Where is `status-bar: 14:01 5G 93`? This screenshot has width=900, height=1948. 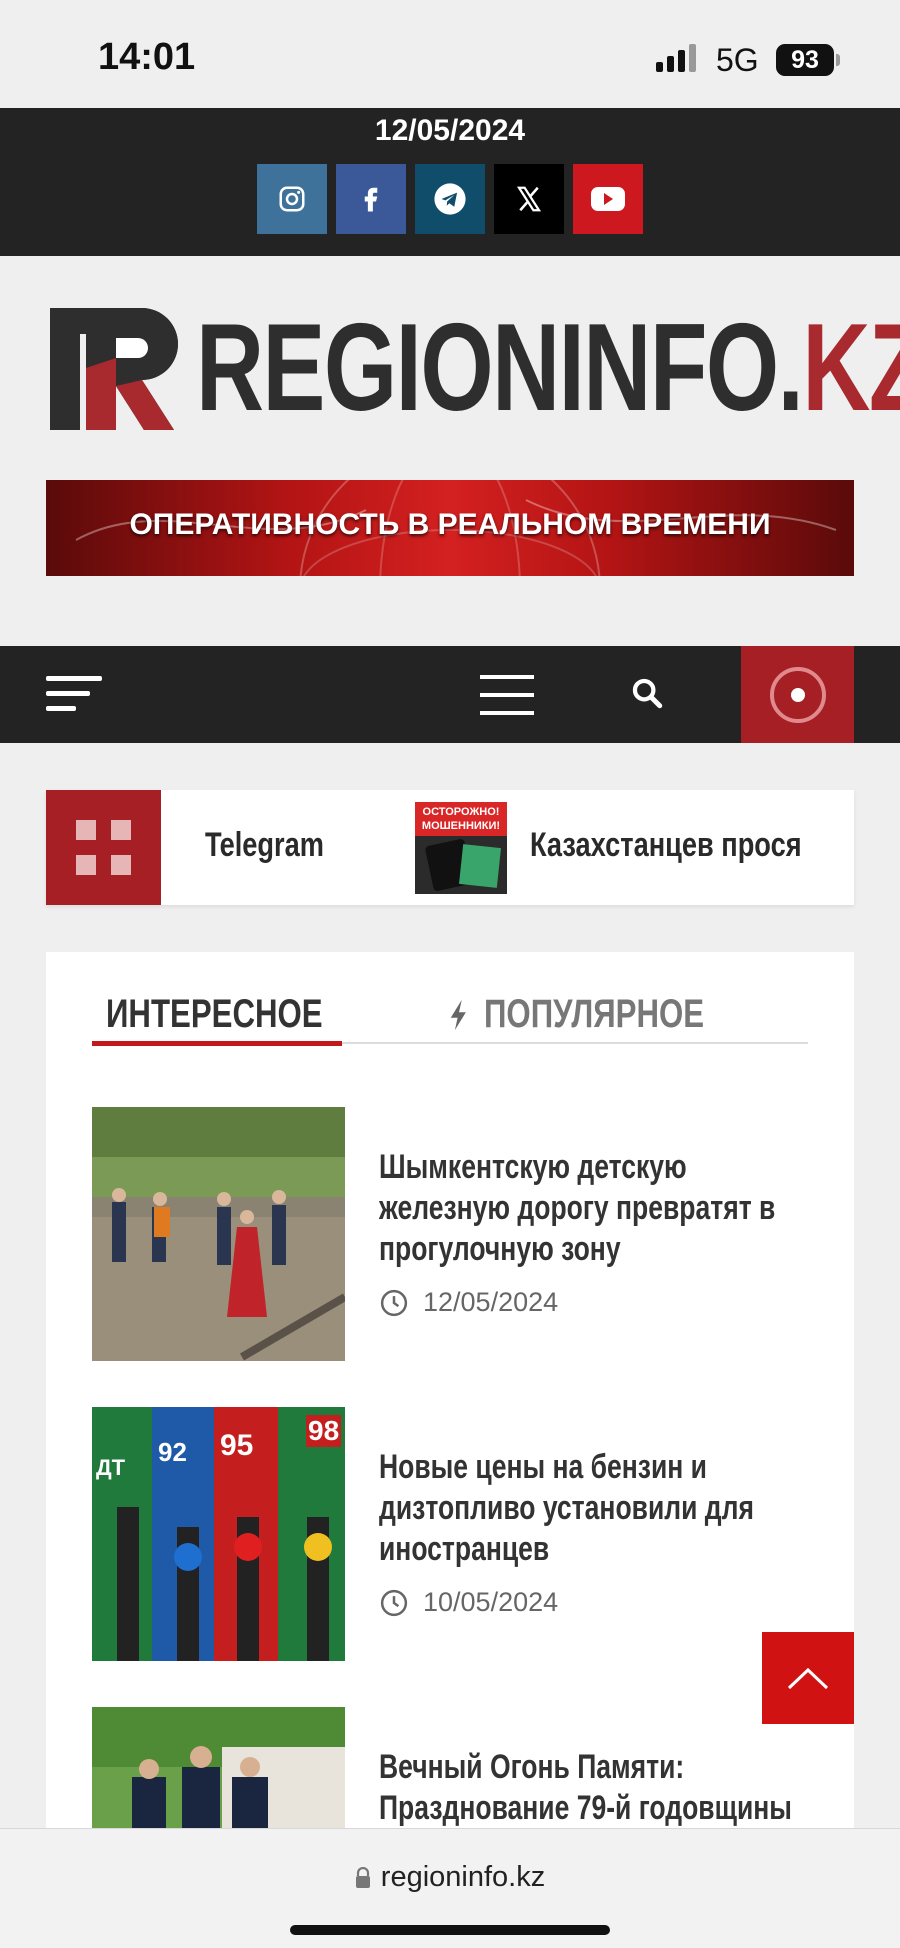
status-bar: 14:01 5G 93 is located at coordinates (450, 54).